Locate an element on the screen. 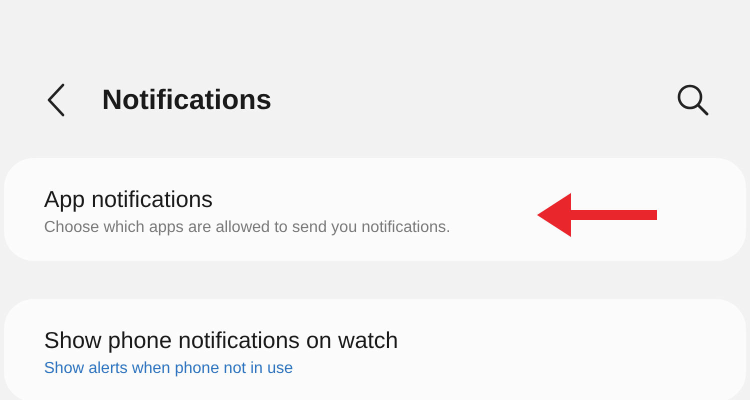 This screenshot has height=400, width=750. item-description: Choose which apps are allowed to send you notifications. is located at coordinates (248, 228).